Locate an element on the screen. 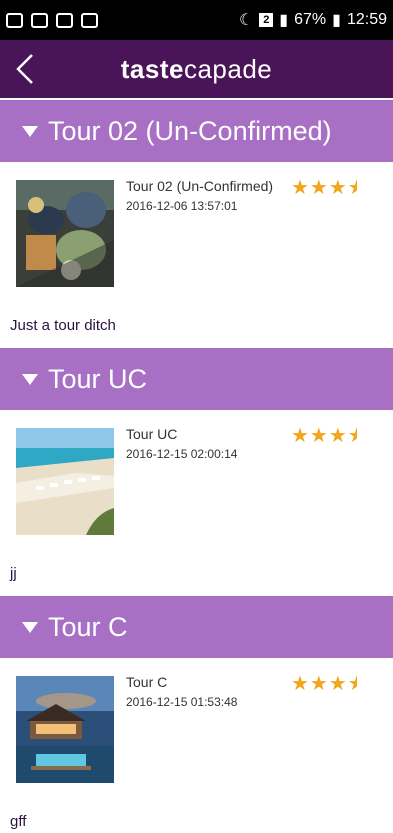 The image size is (393, 833). battery-icon: ▮ is located at coordinates (336, 20).